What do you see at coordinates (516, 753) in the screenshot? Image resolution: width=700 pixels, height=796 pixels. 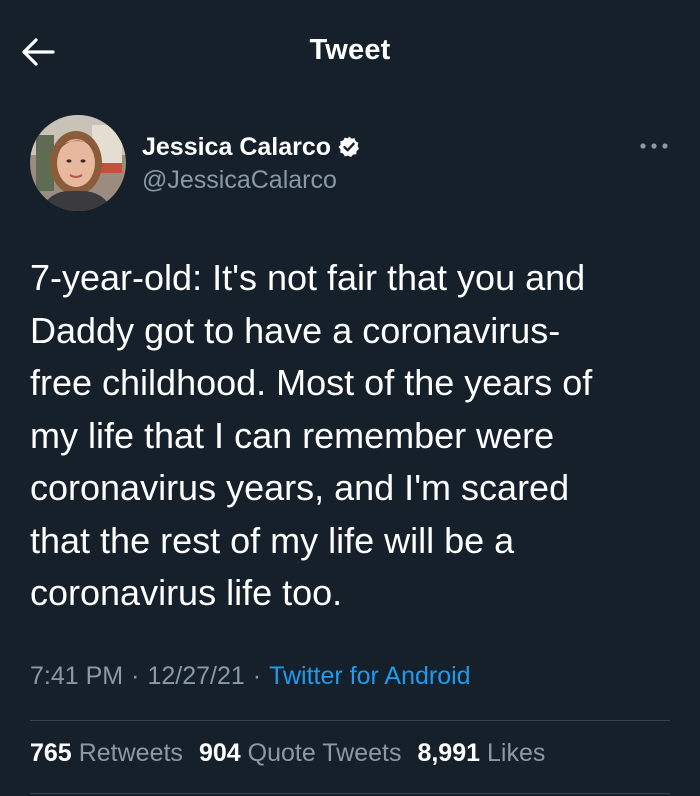 I see `likes-label: Likes` at bounding box center [516, 753].